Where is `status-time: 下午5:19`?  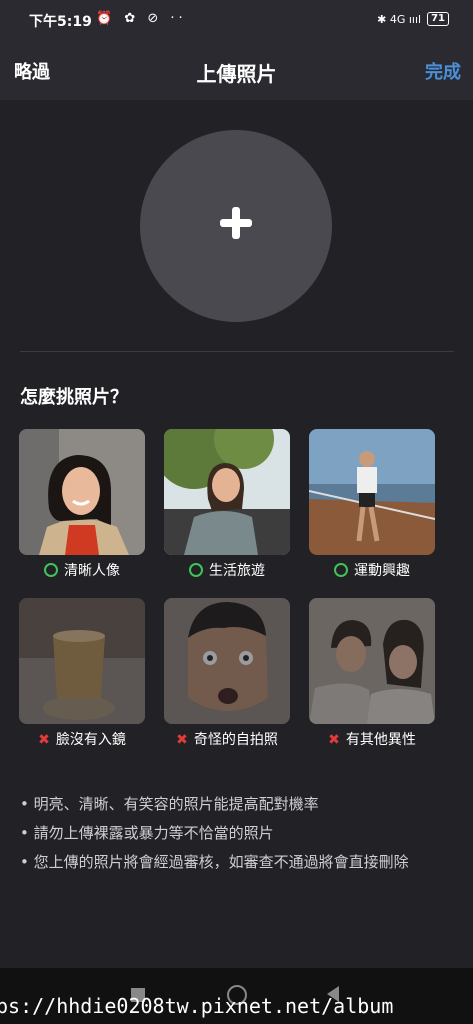
status-time: 下午5:19 is located at coordinates (60, 22).